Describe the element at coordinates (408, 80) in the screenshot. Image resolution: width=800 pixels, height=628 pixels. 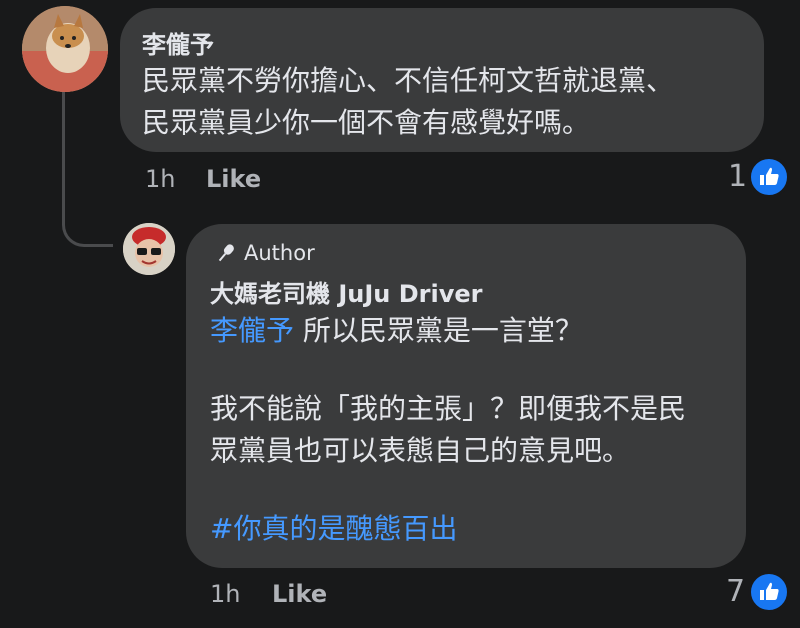
I see `comment-line: 民眾黨不勞你擔心、不信任柯文哲就退黨、` at that location.